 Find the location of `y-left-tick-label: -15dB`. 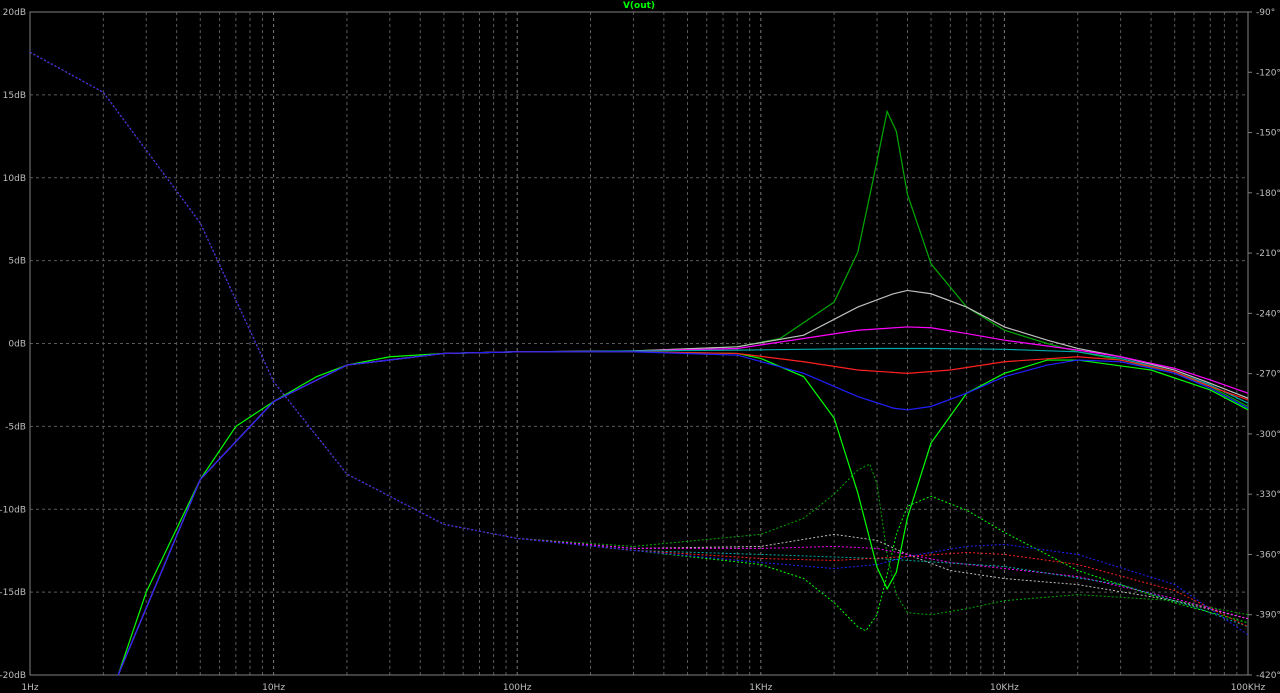

y-left-tick-label: -15dB is located at coordinates (13, 593).